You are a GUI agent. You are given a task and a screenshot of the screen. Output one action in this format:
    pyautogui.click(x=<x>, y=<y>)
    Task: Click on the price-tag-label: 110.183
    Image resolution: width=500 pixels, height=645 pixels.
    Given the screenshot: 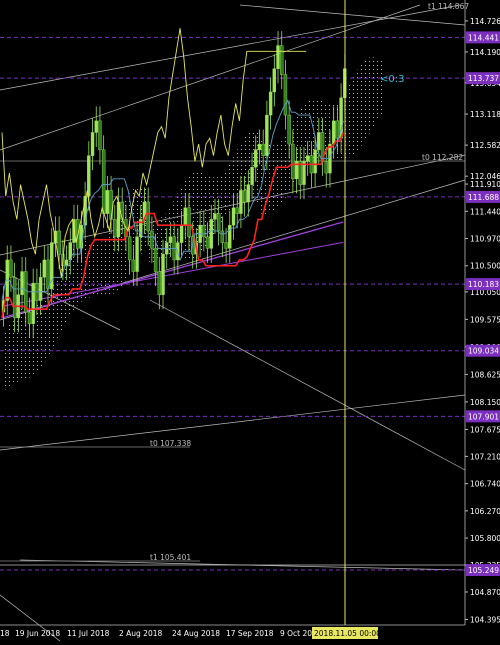 What is the action you would take?
    pyautogui.click(x=483, y=284)
    